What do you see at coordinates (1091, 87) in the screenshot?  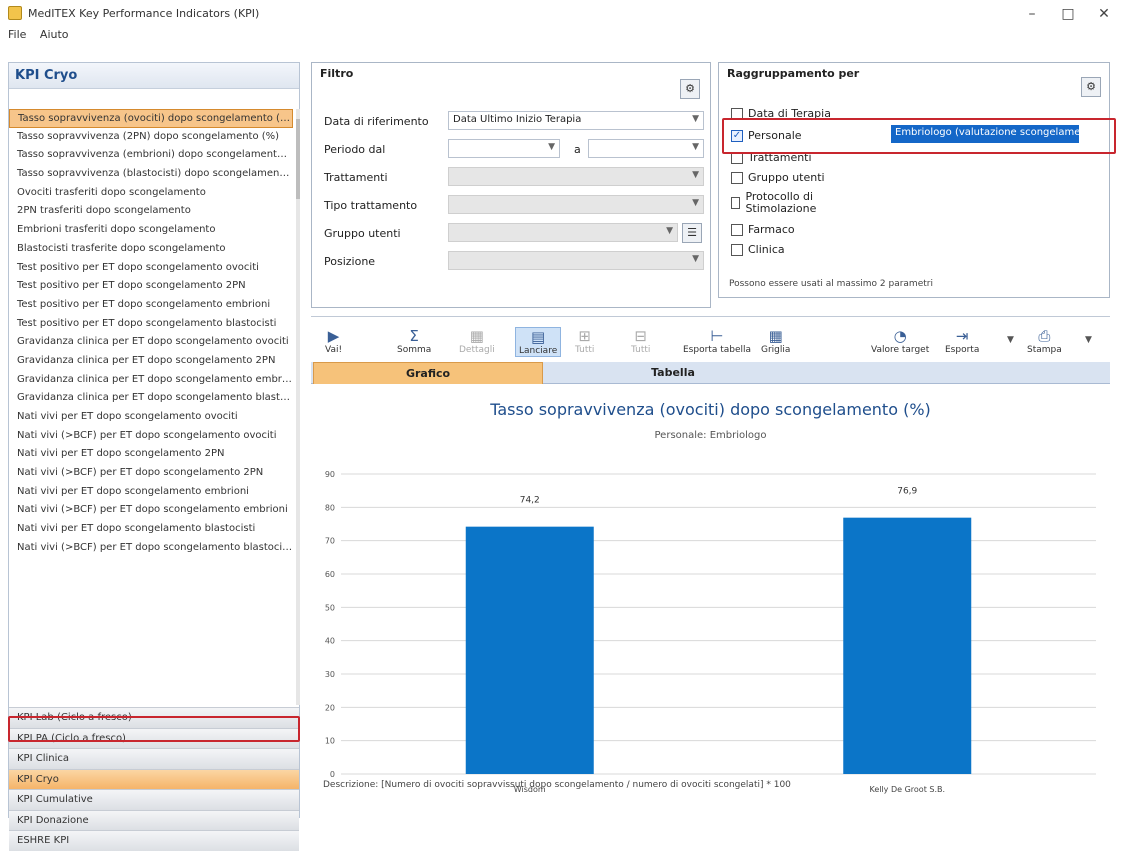 I see `grouping-reset-icon: ⚙` at bounding box center [1091, 87].